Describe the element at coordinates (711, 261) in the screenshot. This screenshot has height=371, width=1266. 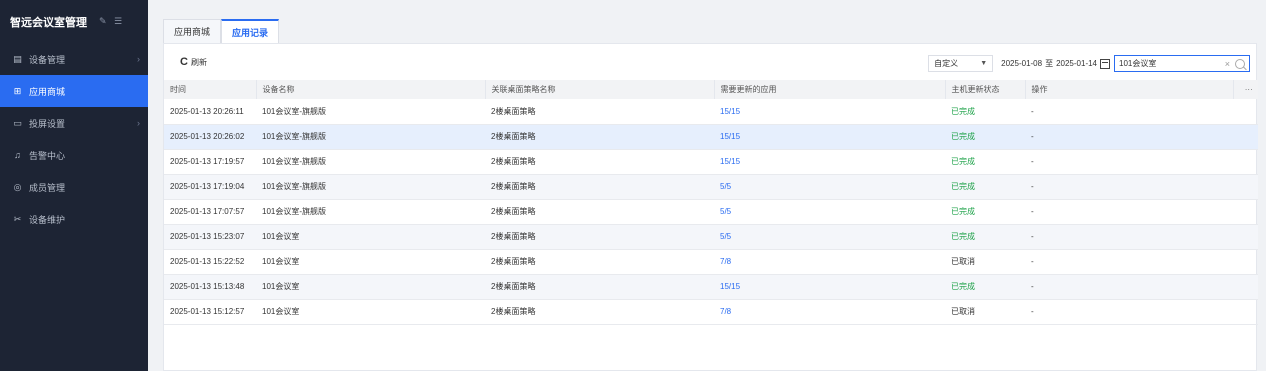
I see `table-row: 2025-01-13 15:22:52 101会议室 2楼桌面策略 7/8 已取消 -` at that location.